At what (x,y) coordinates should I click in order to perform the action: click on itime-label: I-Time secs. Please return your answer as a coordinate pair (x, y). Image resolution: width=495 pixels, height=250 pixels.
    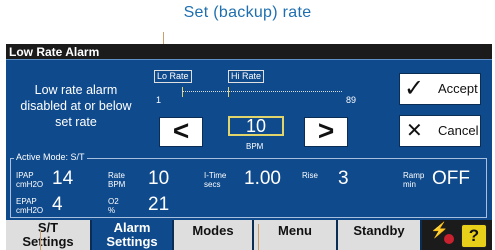
    Looking at the image, I should click on (215, 180).